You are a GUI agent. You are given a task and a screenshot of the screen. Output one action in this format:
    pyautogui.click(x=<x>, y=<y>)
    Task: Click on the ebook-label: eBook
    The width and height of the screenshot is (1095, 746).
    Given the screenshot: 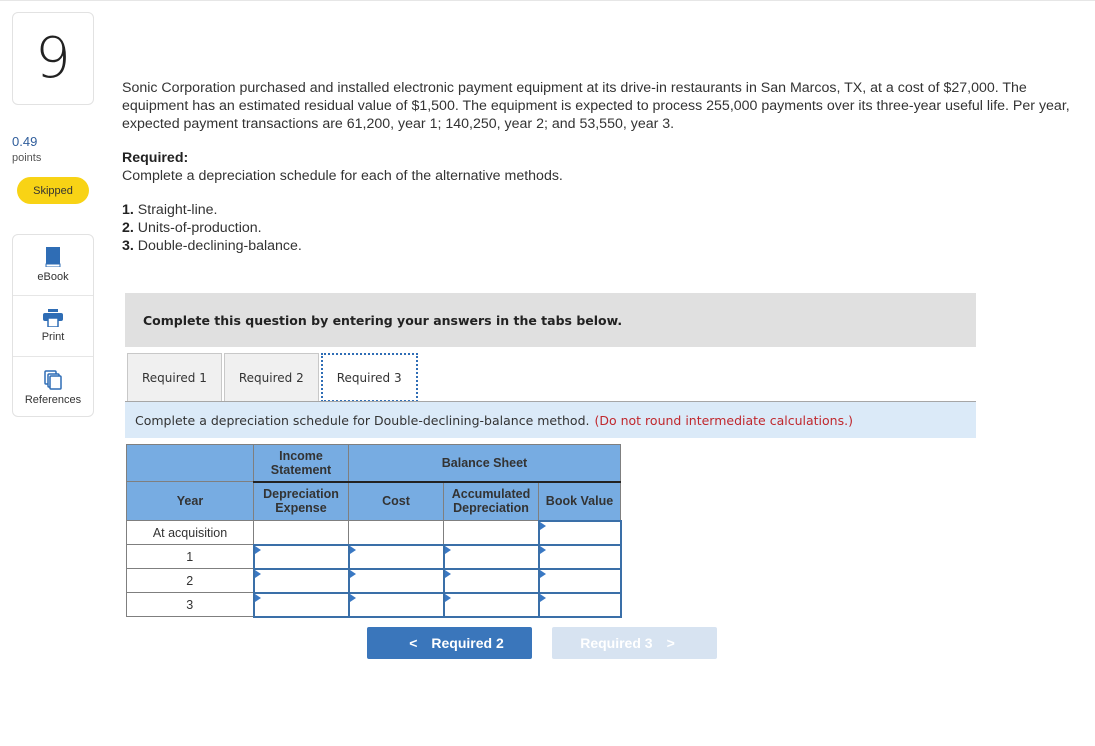 What is the action you would take?
    pyautogui.click(x=53, y=277)
    